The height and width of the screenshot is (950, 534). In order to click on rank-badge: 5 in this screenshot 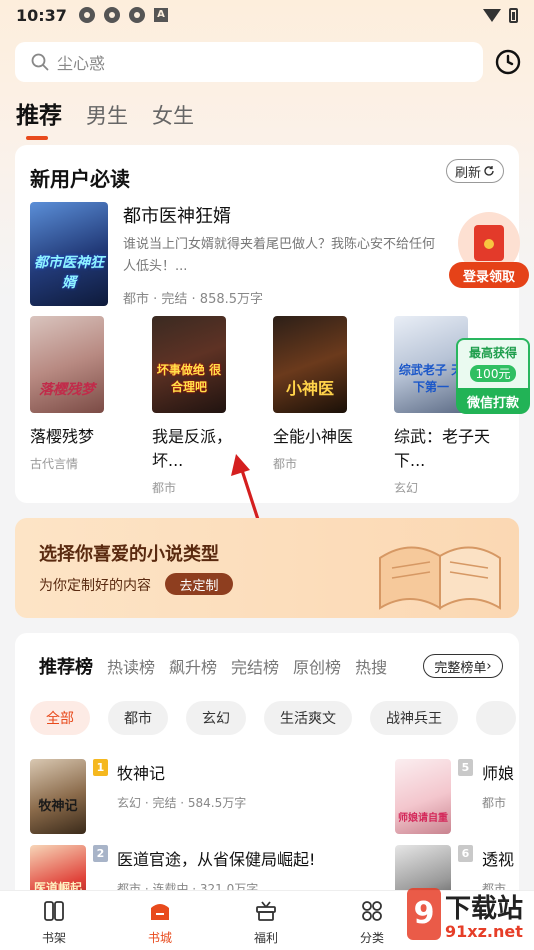, I will do `click(465, 767)`.